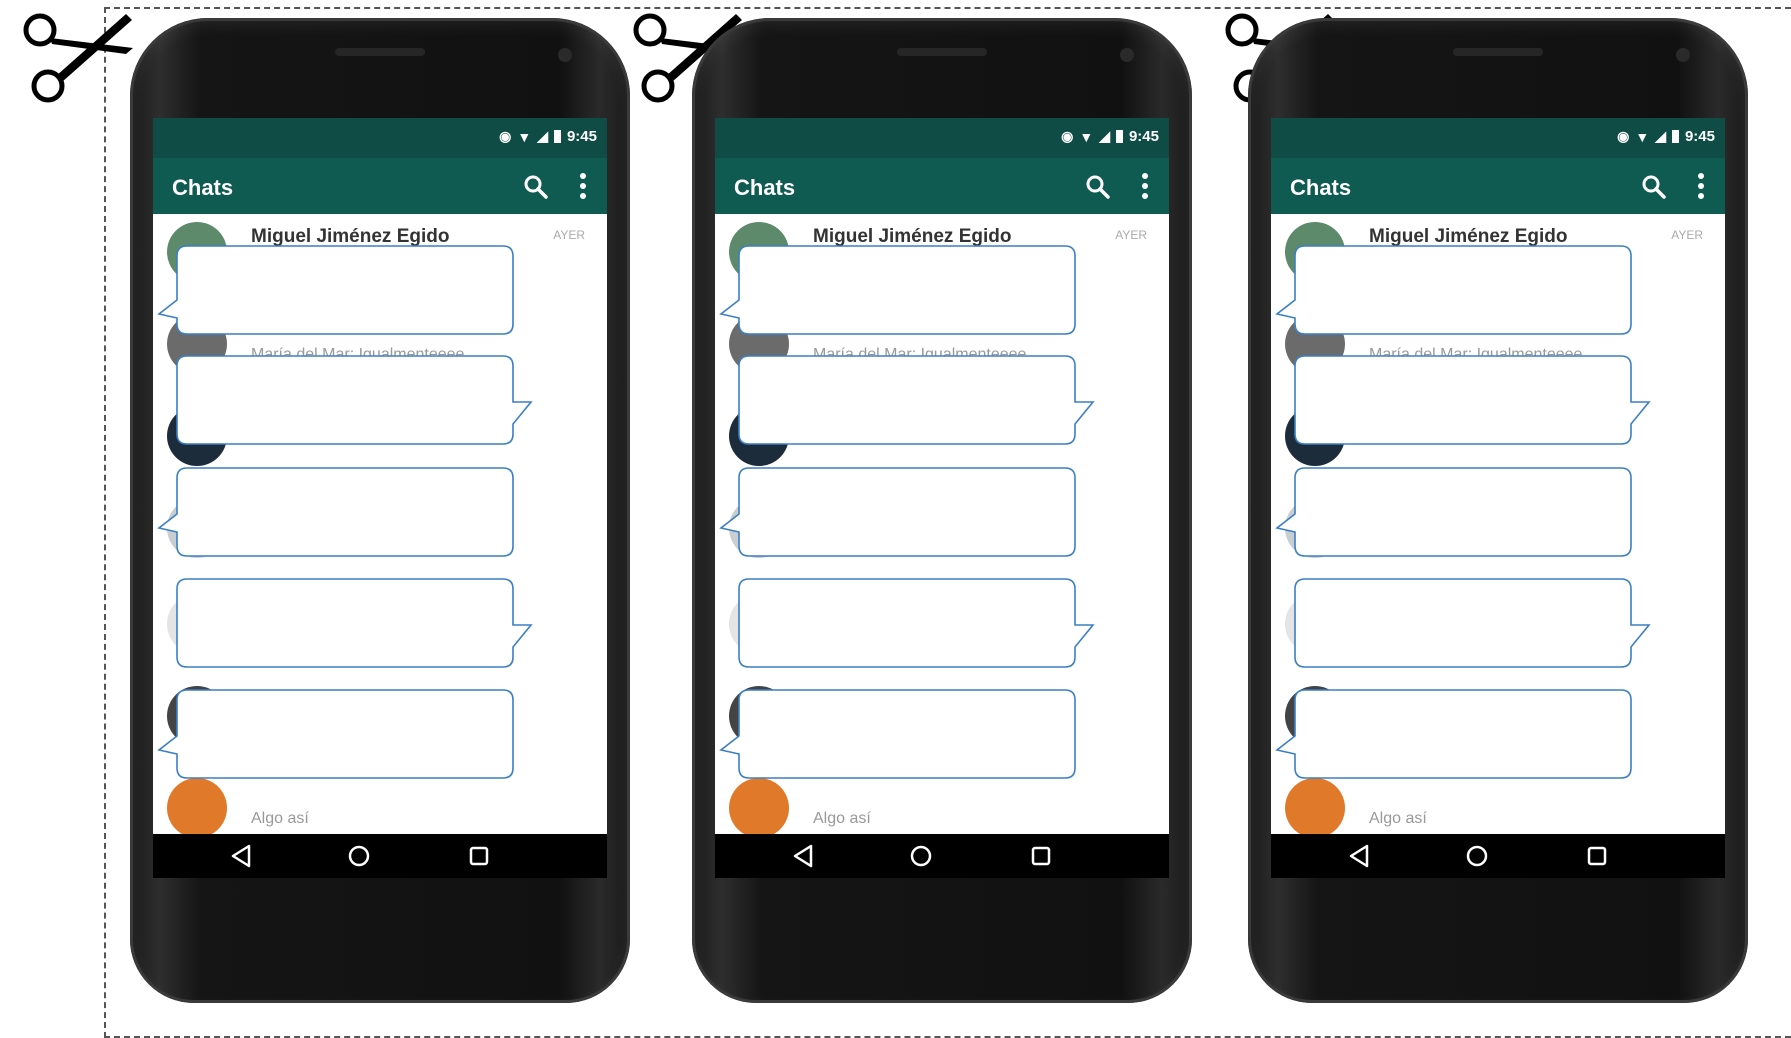  What do you see at coordinates (73, 55) in the screenshot?
I see `scissors-icon` at bounding box center [73, 55].